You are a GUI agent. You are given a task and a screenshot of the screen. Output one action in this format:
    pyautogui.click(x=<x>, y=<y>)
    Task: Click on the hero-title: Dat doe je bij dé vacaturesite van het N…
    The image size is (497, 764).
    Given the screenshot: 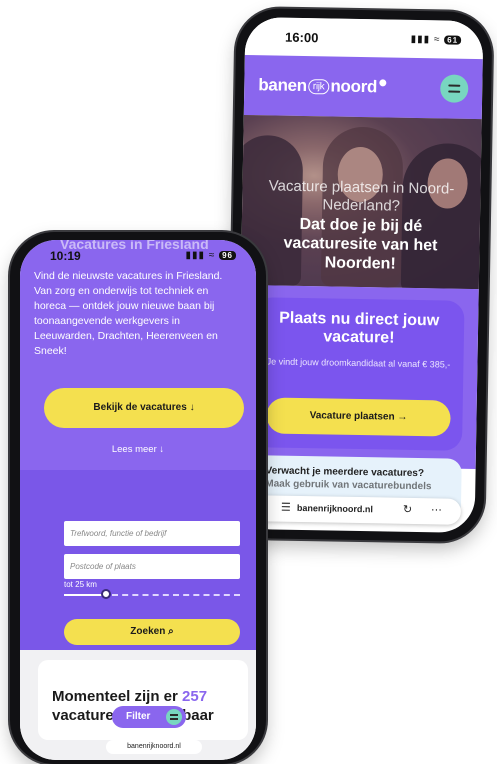 What is the action you would take?
    pyautogui.click(x=360, y=244)
    